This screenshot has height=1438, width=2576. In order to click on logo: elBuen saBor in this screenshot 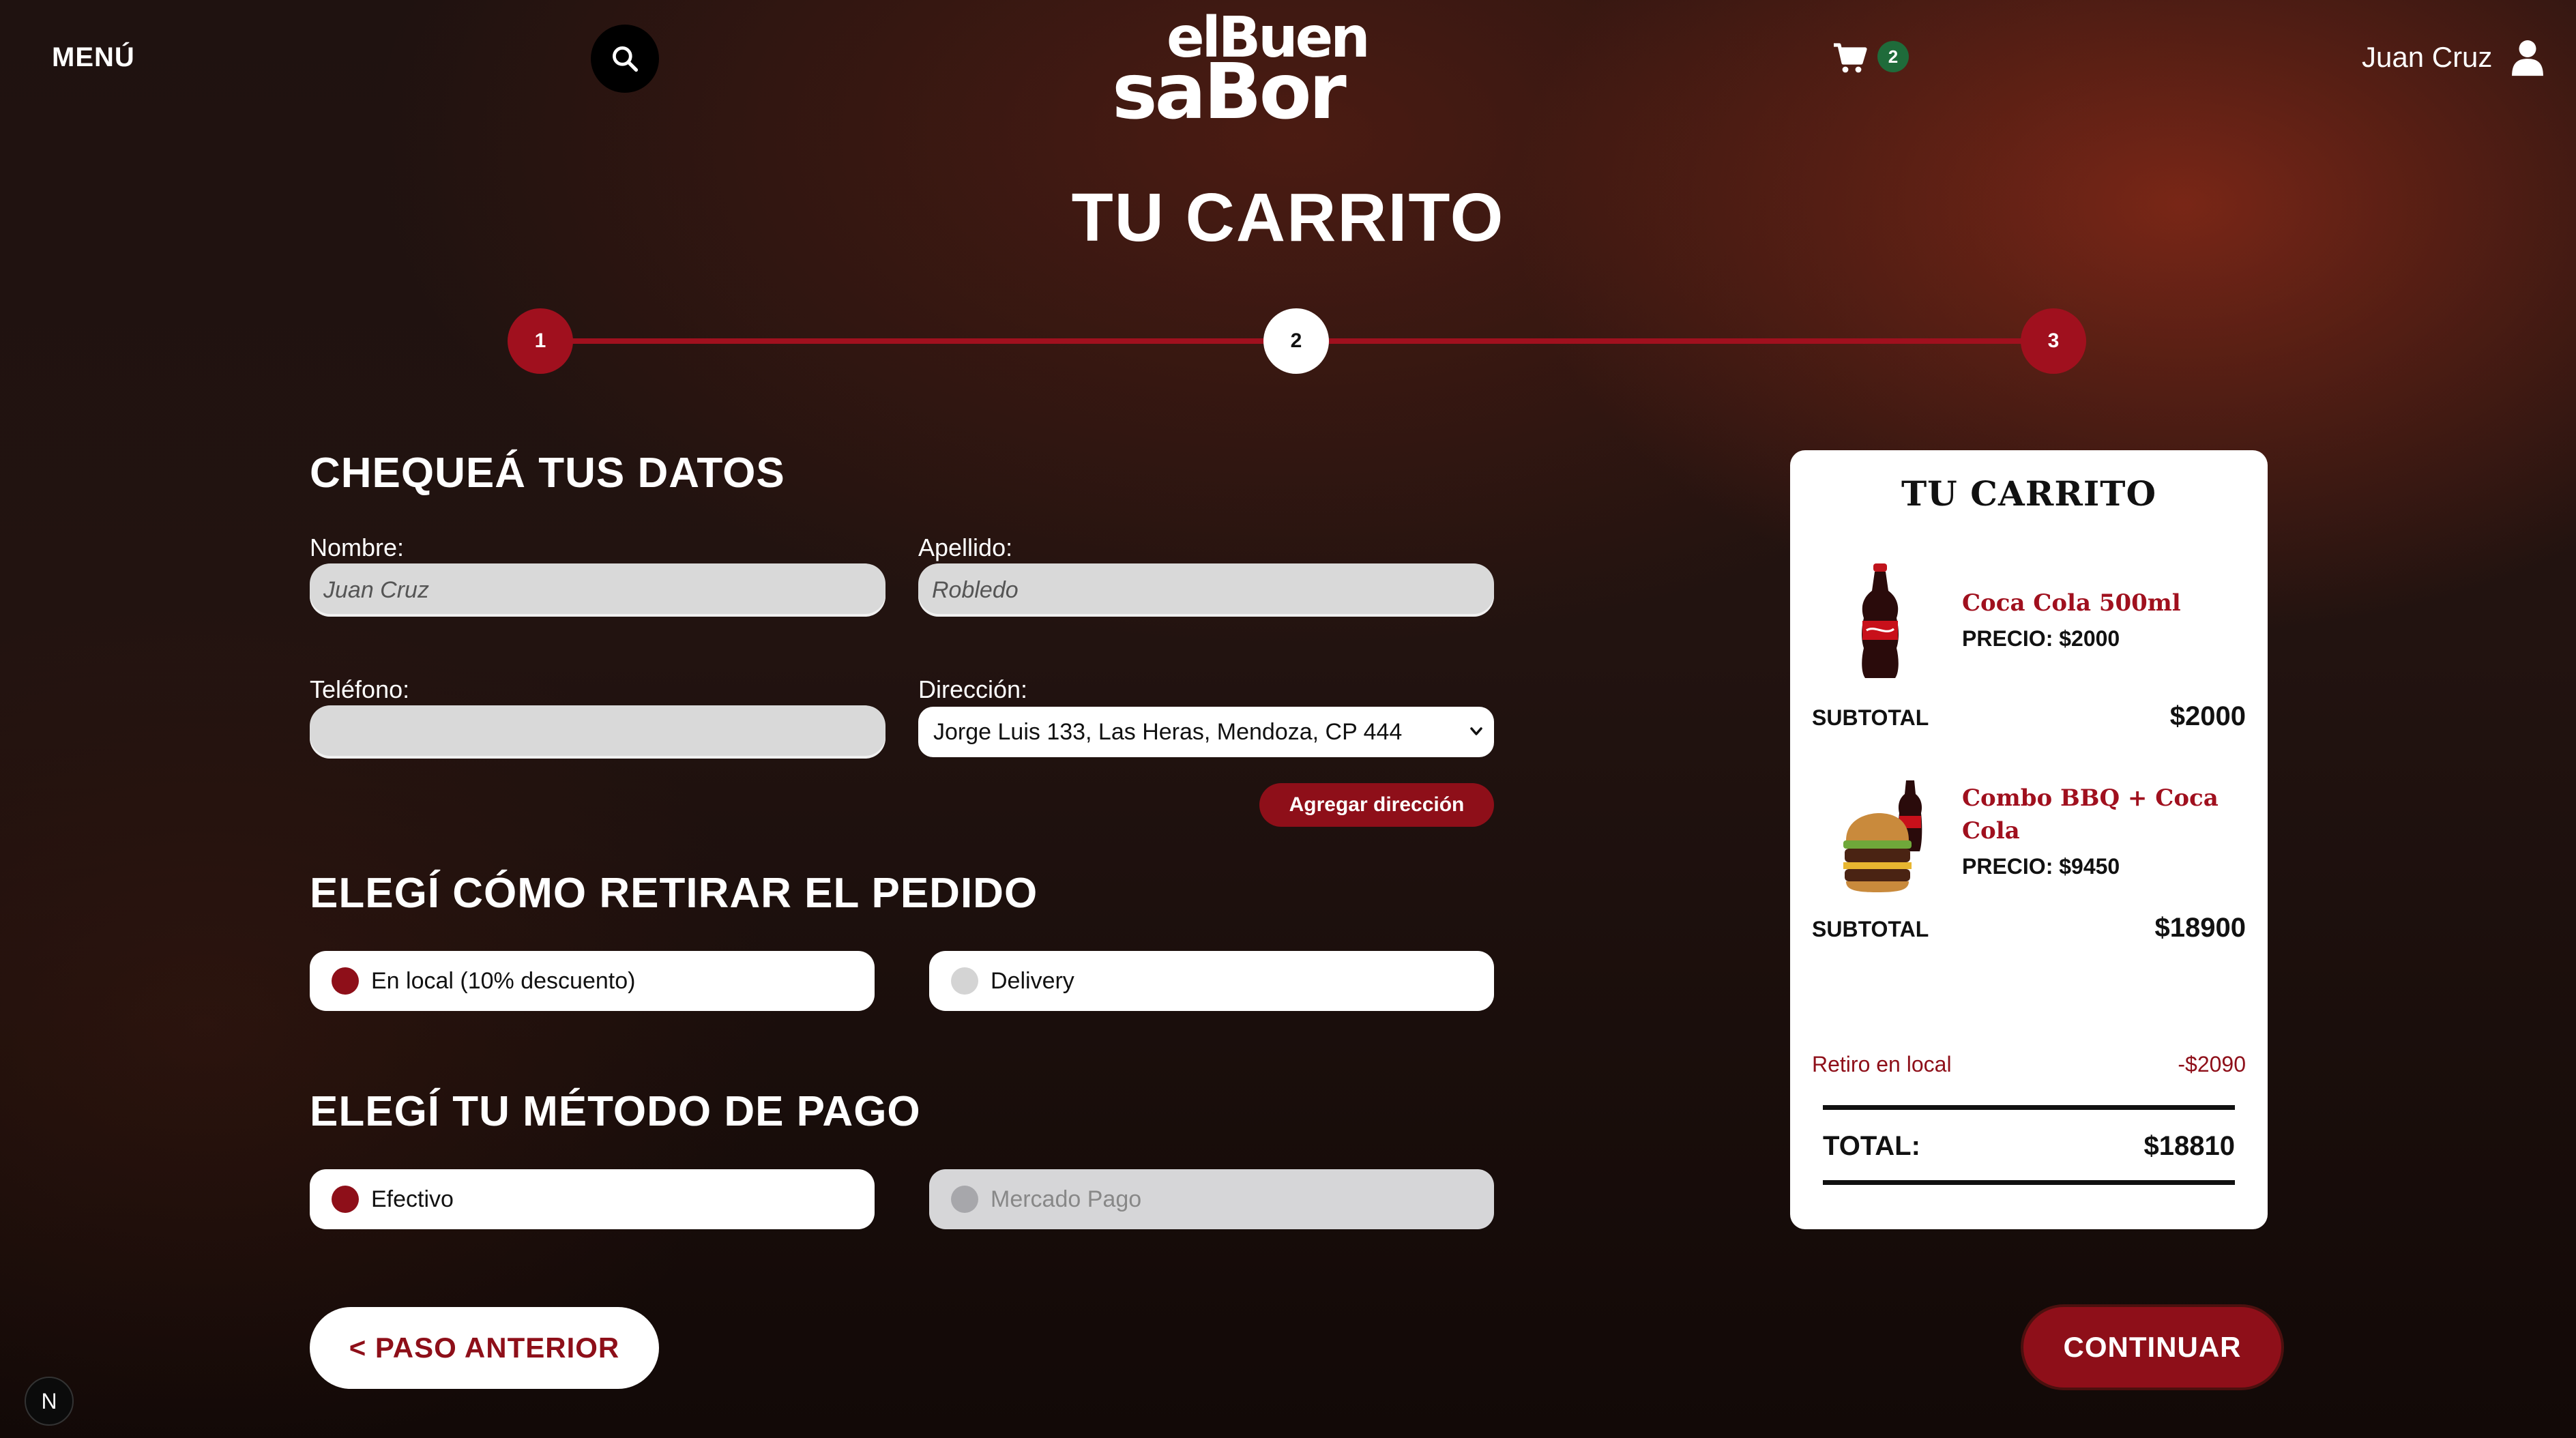, I will do `click(1248, 70)`.